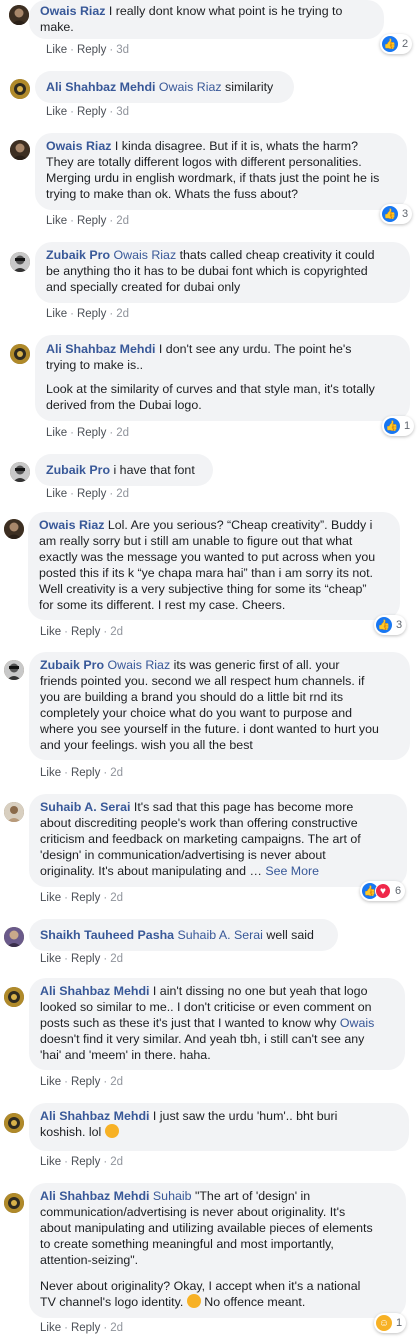 Image resolution: width=418 pixels, height=1342 pixels. Describe the element at coordinates (398, 426) in the screenshot. I see `reaction-count: 👍 1` at that location.